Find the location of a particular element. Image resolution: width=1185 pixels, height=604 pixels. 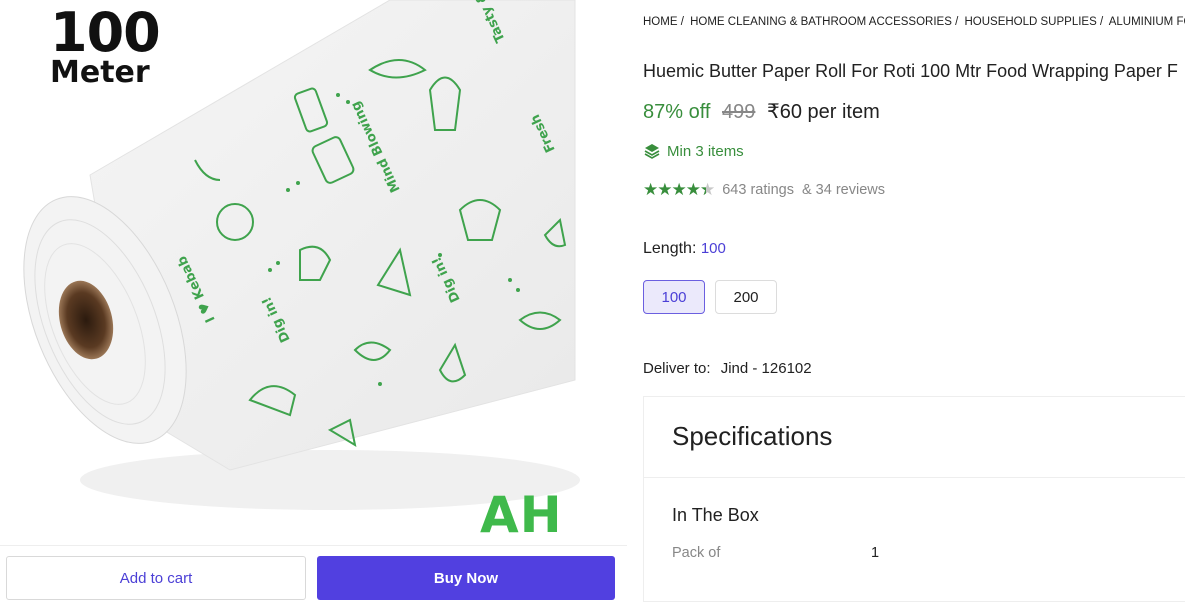

buy-now-button: Buy Now is located at coordinates (466, 578).